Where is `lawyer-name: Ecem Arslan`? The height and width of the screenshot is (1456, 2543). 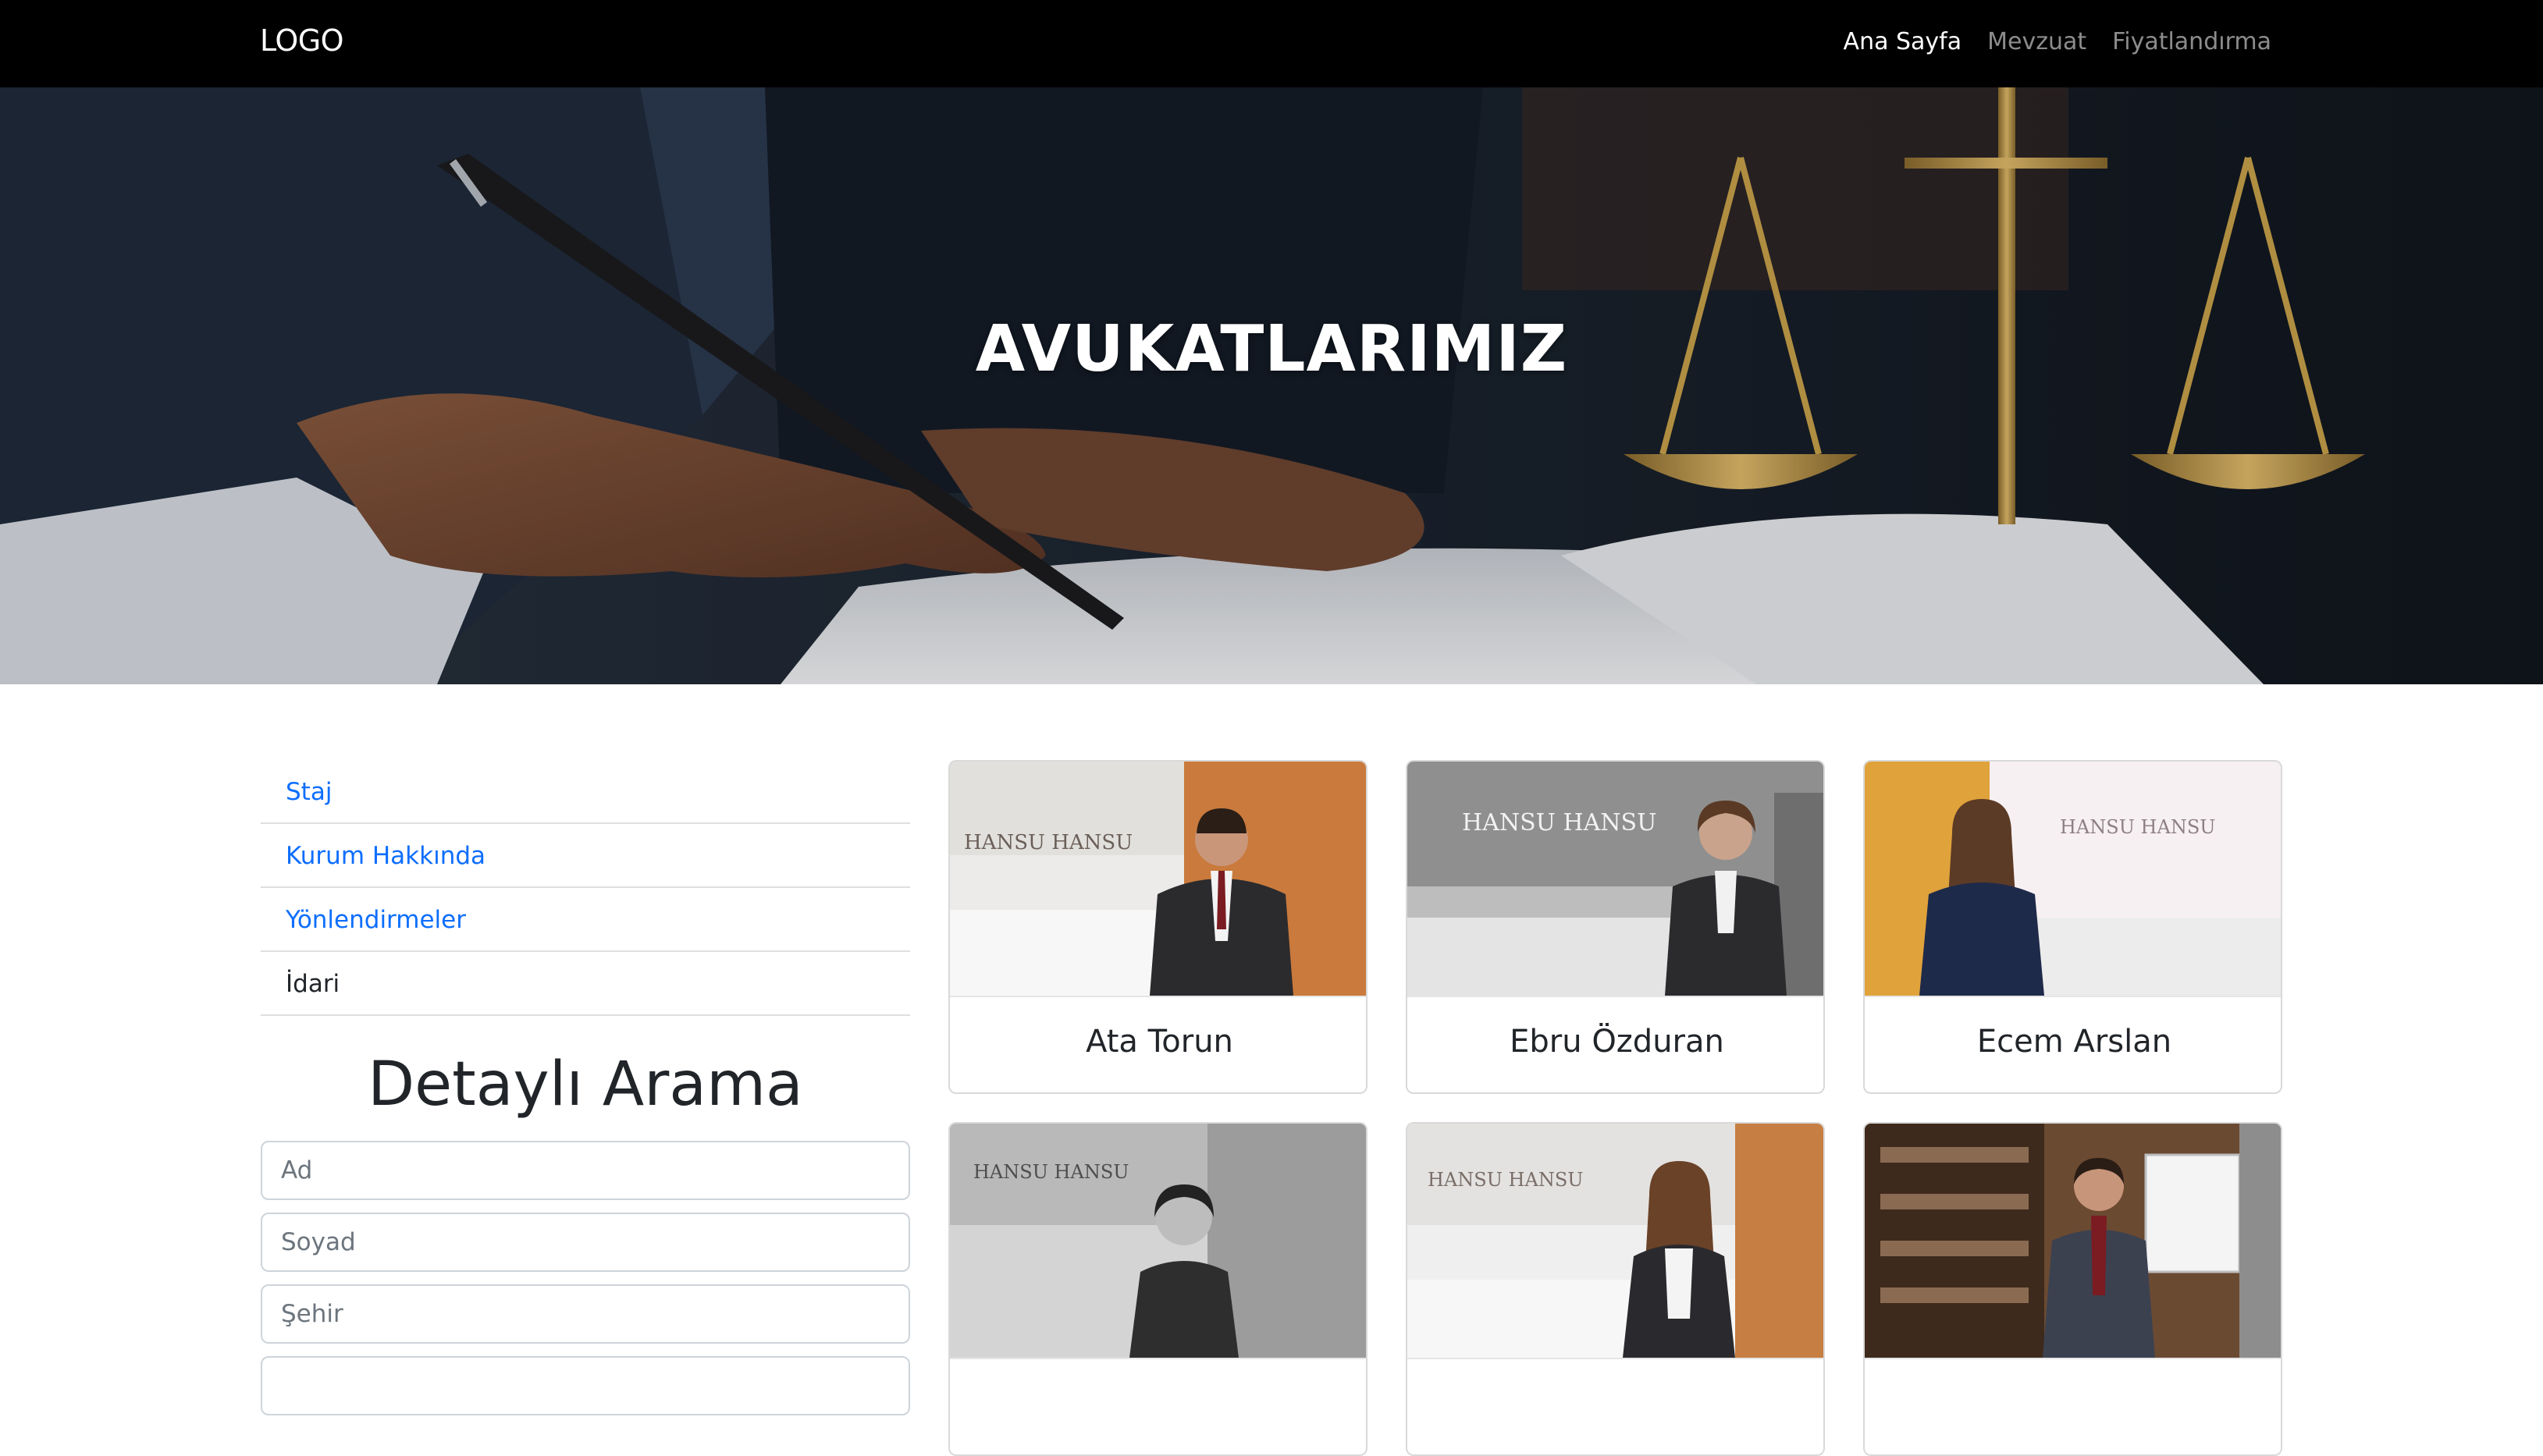
lawyer-name: Ecem Arslan is located at coordinates (2074, 1042).